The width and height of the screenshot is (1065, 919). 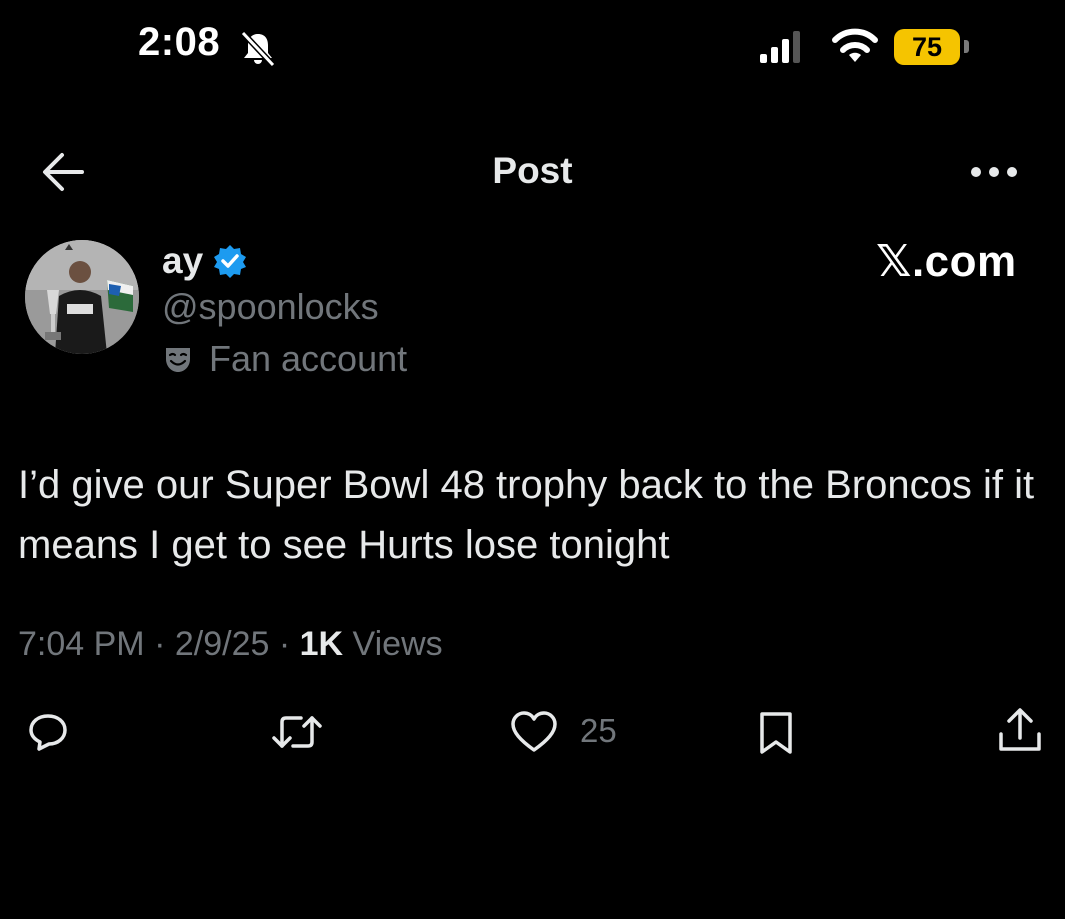 What do you see at coordinates (182, 261) in the screenshot?
I see `display-name: ay` at bounding box center [182, 261].